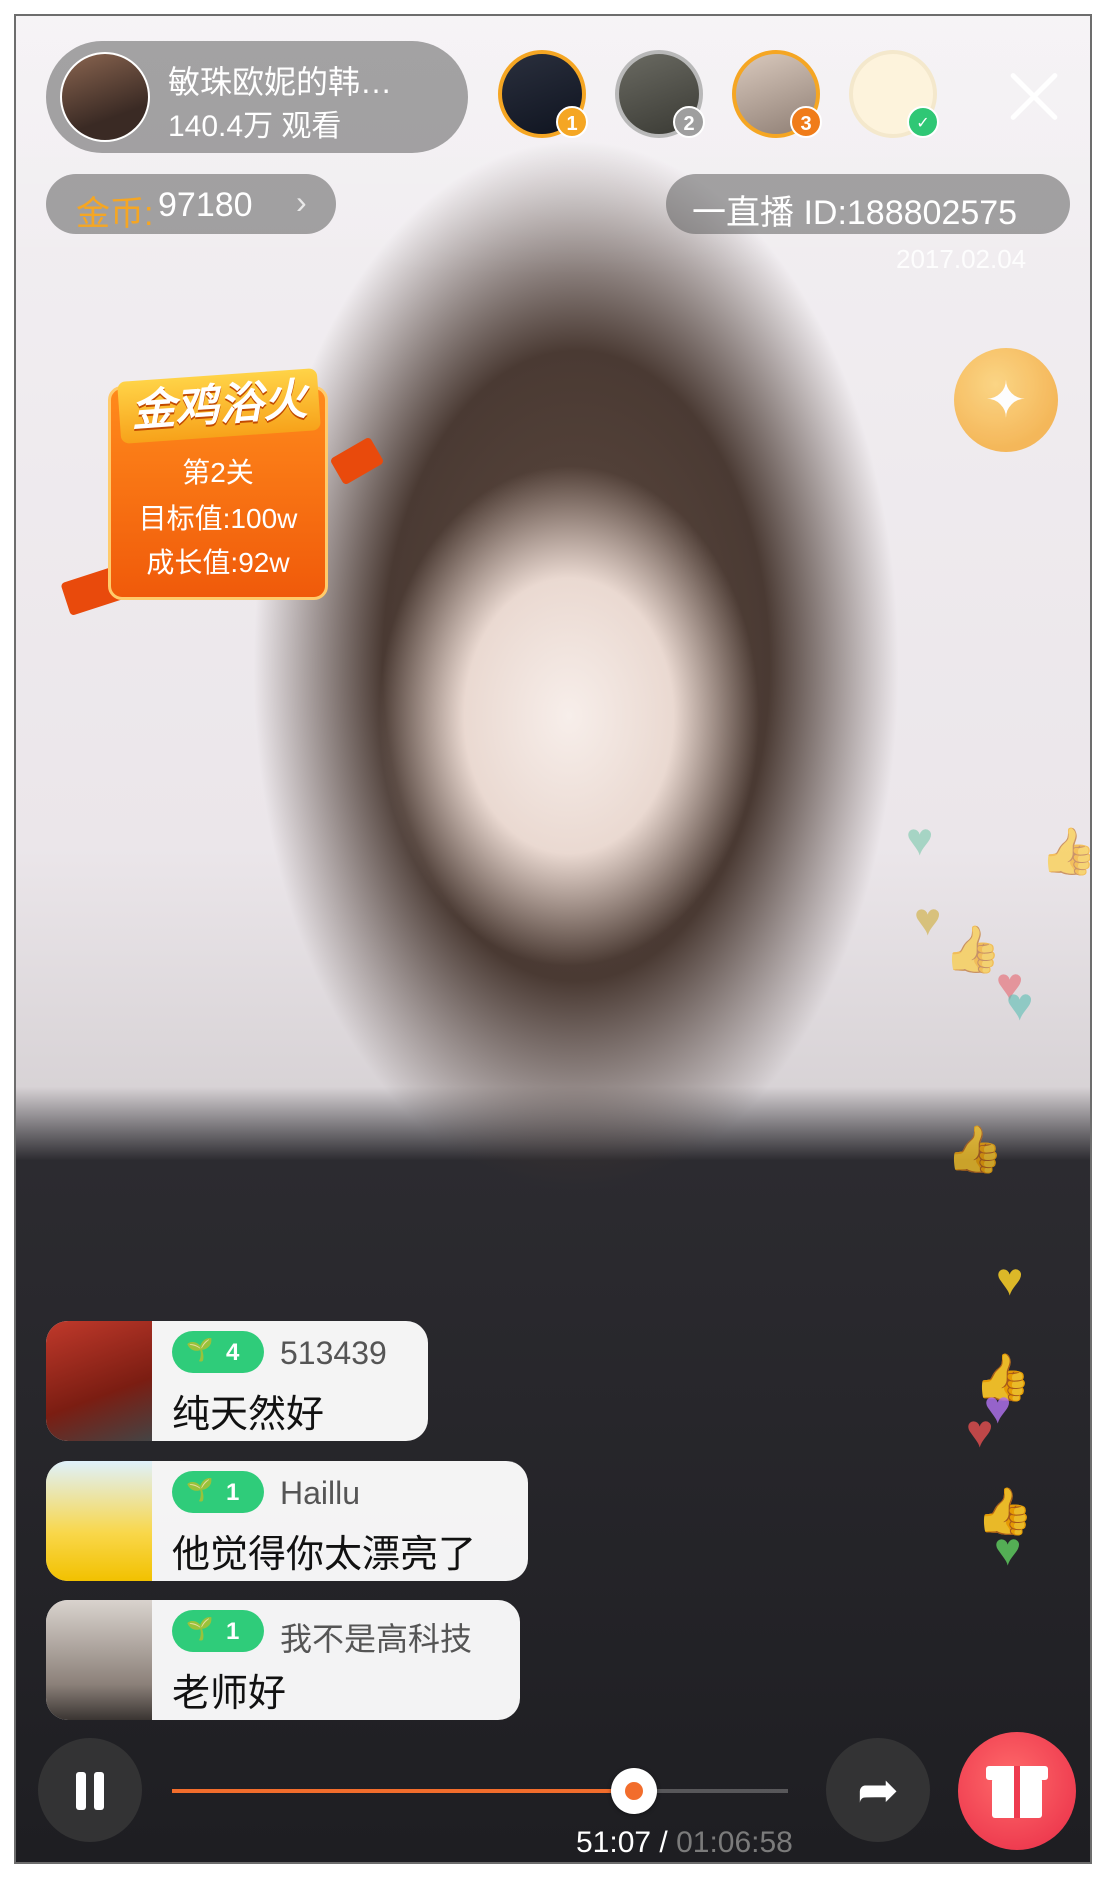  Describe the element at coordinates (255, 126) in the screenshot. I see `viewer-count: 140.4万 观看` at that location.